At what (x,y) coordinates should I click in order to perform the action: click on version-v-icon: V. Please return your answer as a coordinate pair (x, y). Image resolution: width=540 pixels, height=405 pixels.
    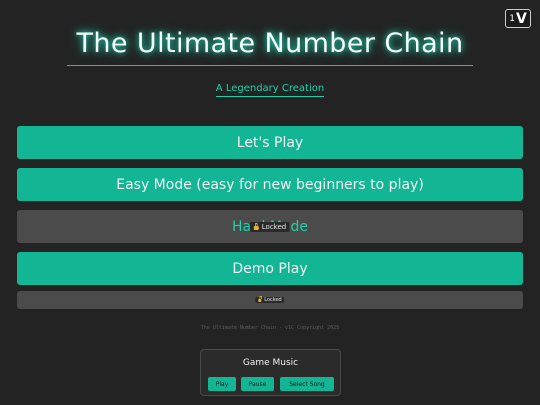
    Looking at the image, I should click on (521, 18).